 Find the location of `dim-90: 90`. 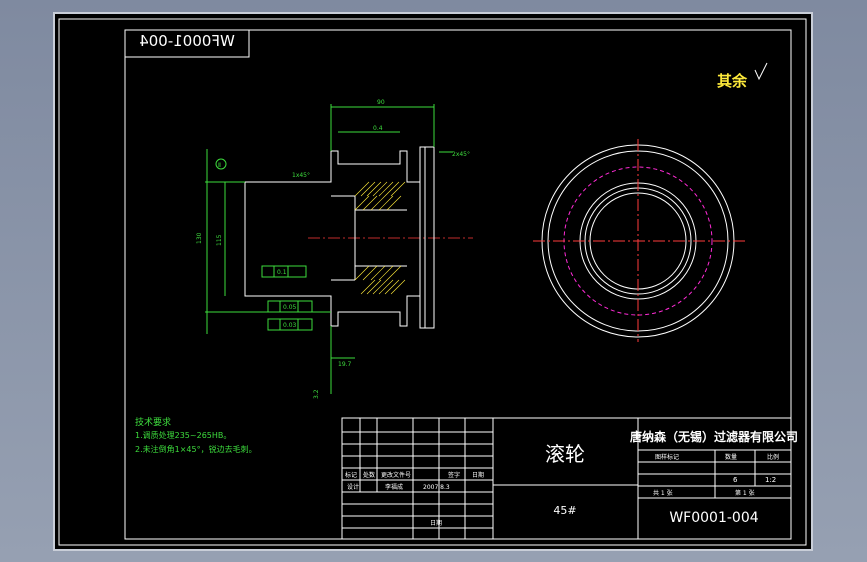

dim-90: 90 is located at coordinates (381, 102).